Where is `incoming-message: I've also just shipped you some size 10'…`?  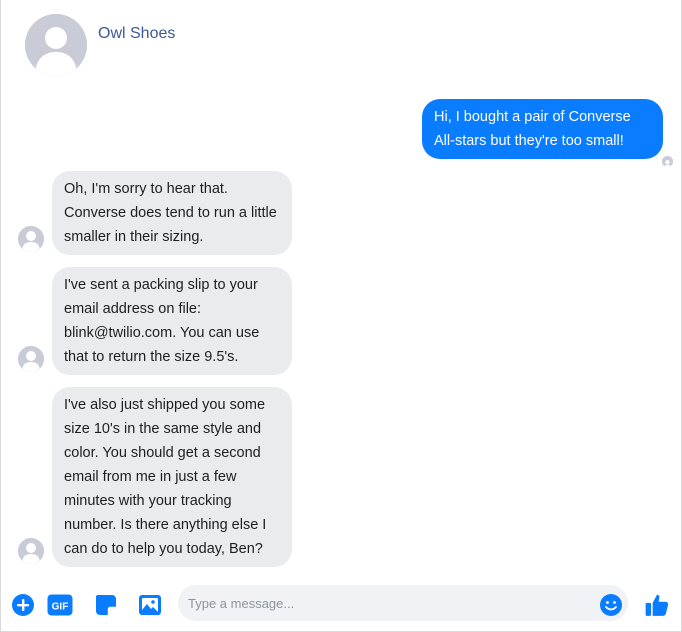 incoming-message: I've also just shipped you some size 10'… is located at coordinates (172, 477).